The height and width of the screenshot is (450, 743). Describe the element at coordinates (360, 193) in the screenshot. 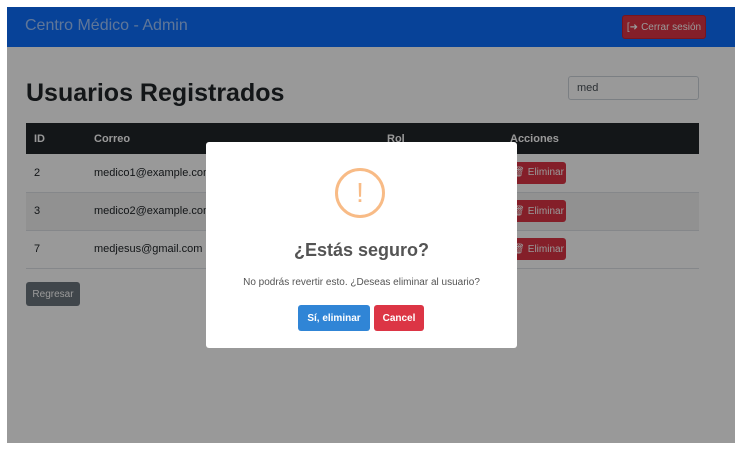

I see `warning-icon: !` at that location.